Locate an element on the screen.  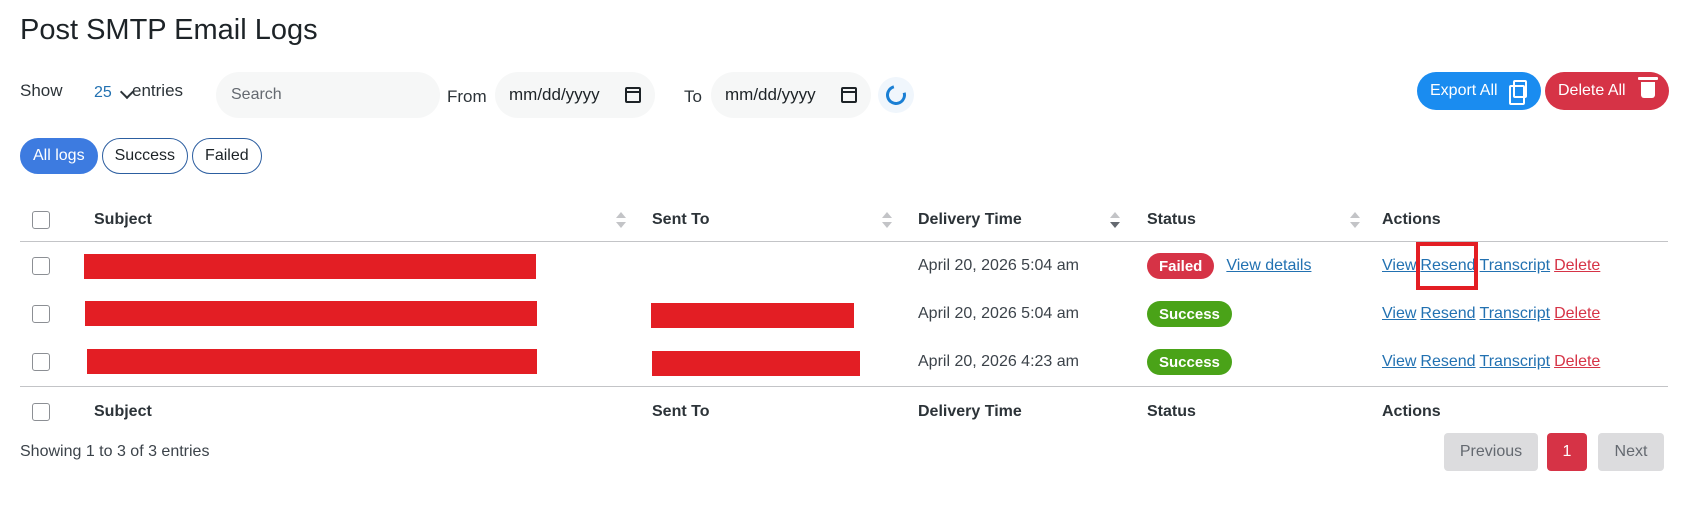
page-title: Post SMTP Email Logs is located at coordinates (169, 30).